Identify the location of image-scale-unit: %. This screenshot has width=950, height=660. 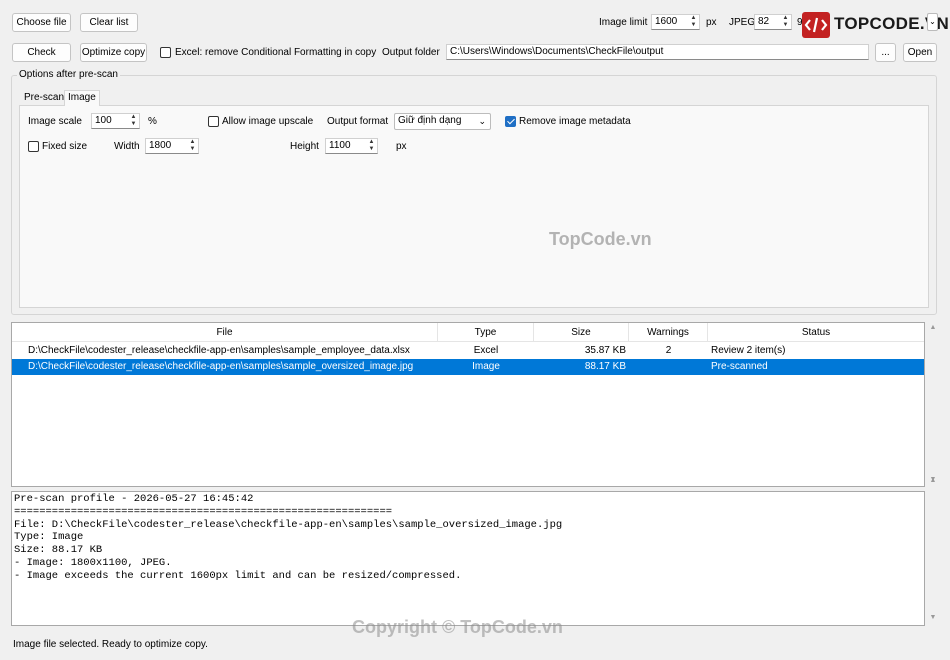
(152, 121).